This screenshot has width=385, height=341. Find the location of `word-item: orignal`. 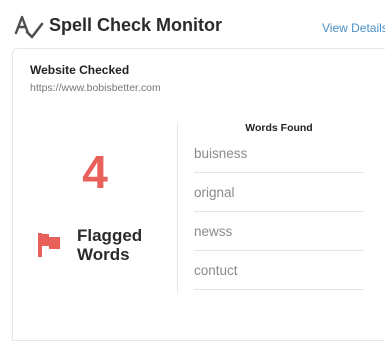

word-item: orignal is located at coordinates (279, 192).